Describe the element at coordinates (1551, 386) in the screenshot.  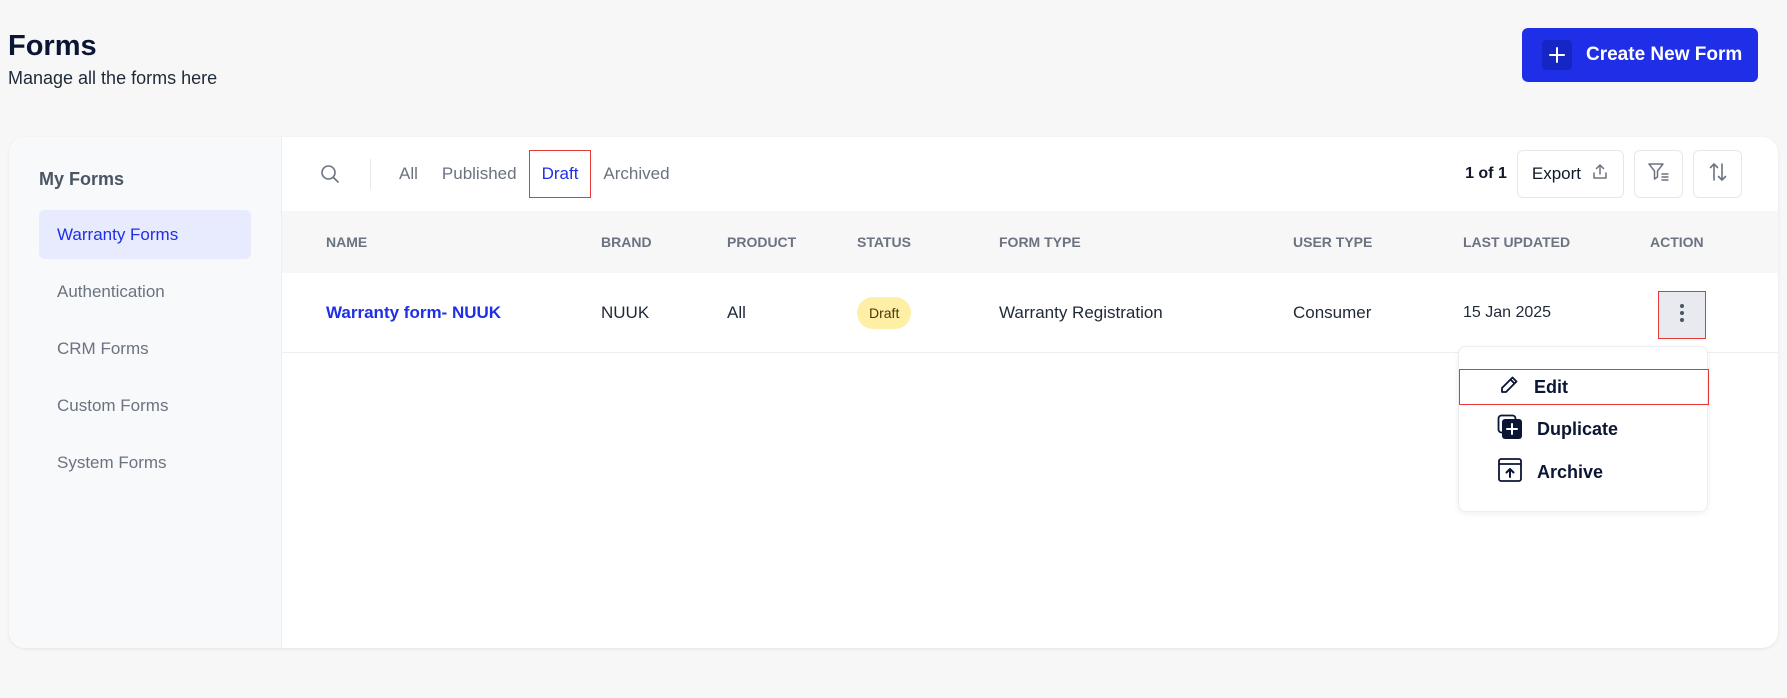
I see `menu-item-label: Edit` at that location.